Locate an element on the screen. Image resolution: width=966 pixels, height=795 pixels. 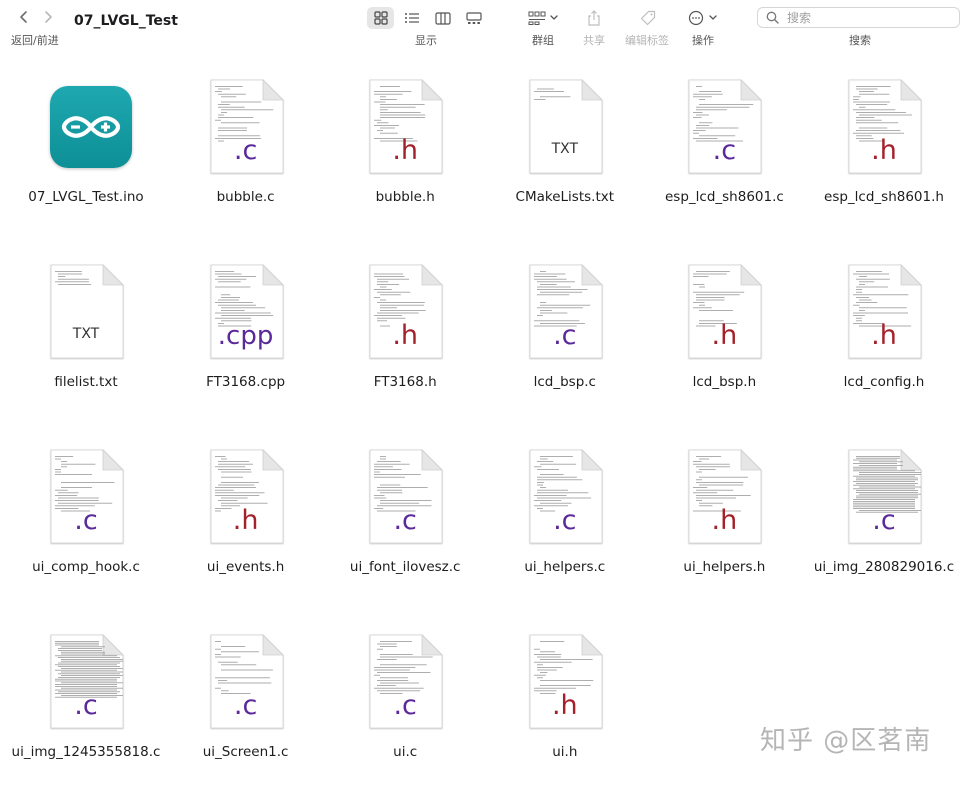
action-button is located at coordinates (704, 18).